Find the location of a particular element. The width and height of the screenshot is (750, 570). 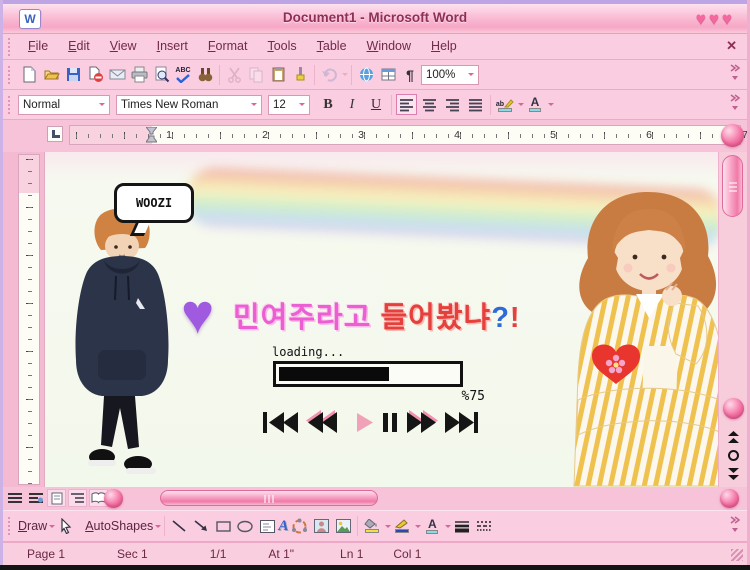

media-player-buttons is located at coordinates (370, 421).